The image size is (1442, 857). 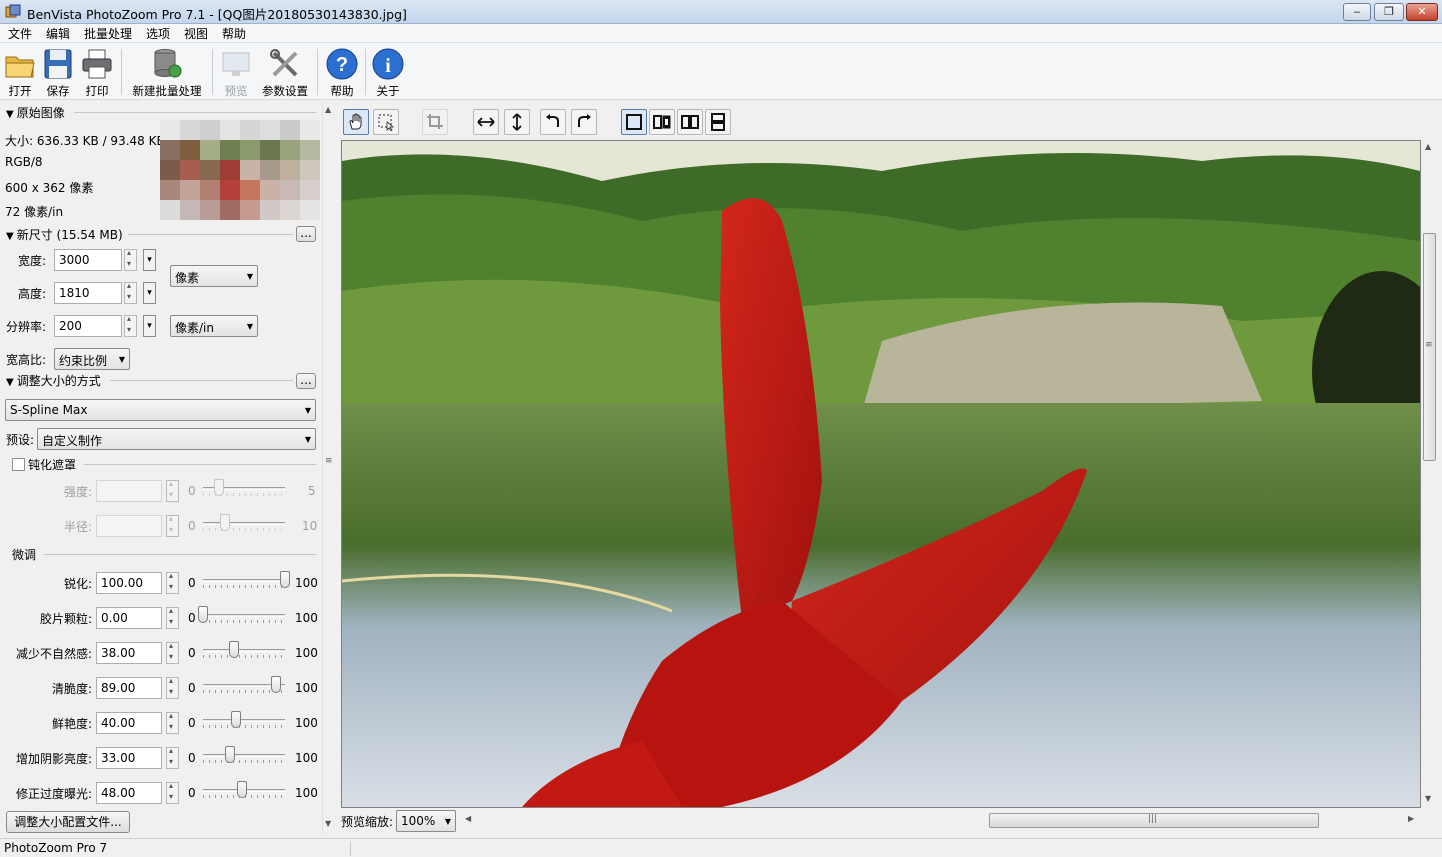 What do you see at coordinates (1429, 347) in the screenshot?
I see `vertical-scroll-thumb: ≡` at bounding box center [1429, 347].